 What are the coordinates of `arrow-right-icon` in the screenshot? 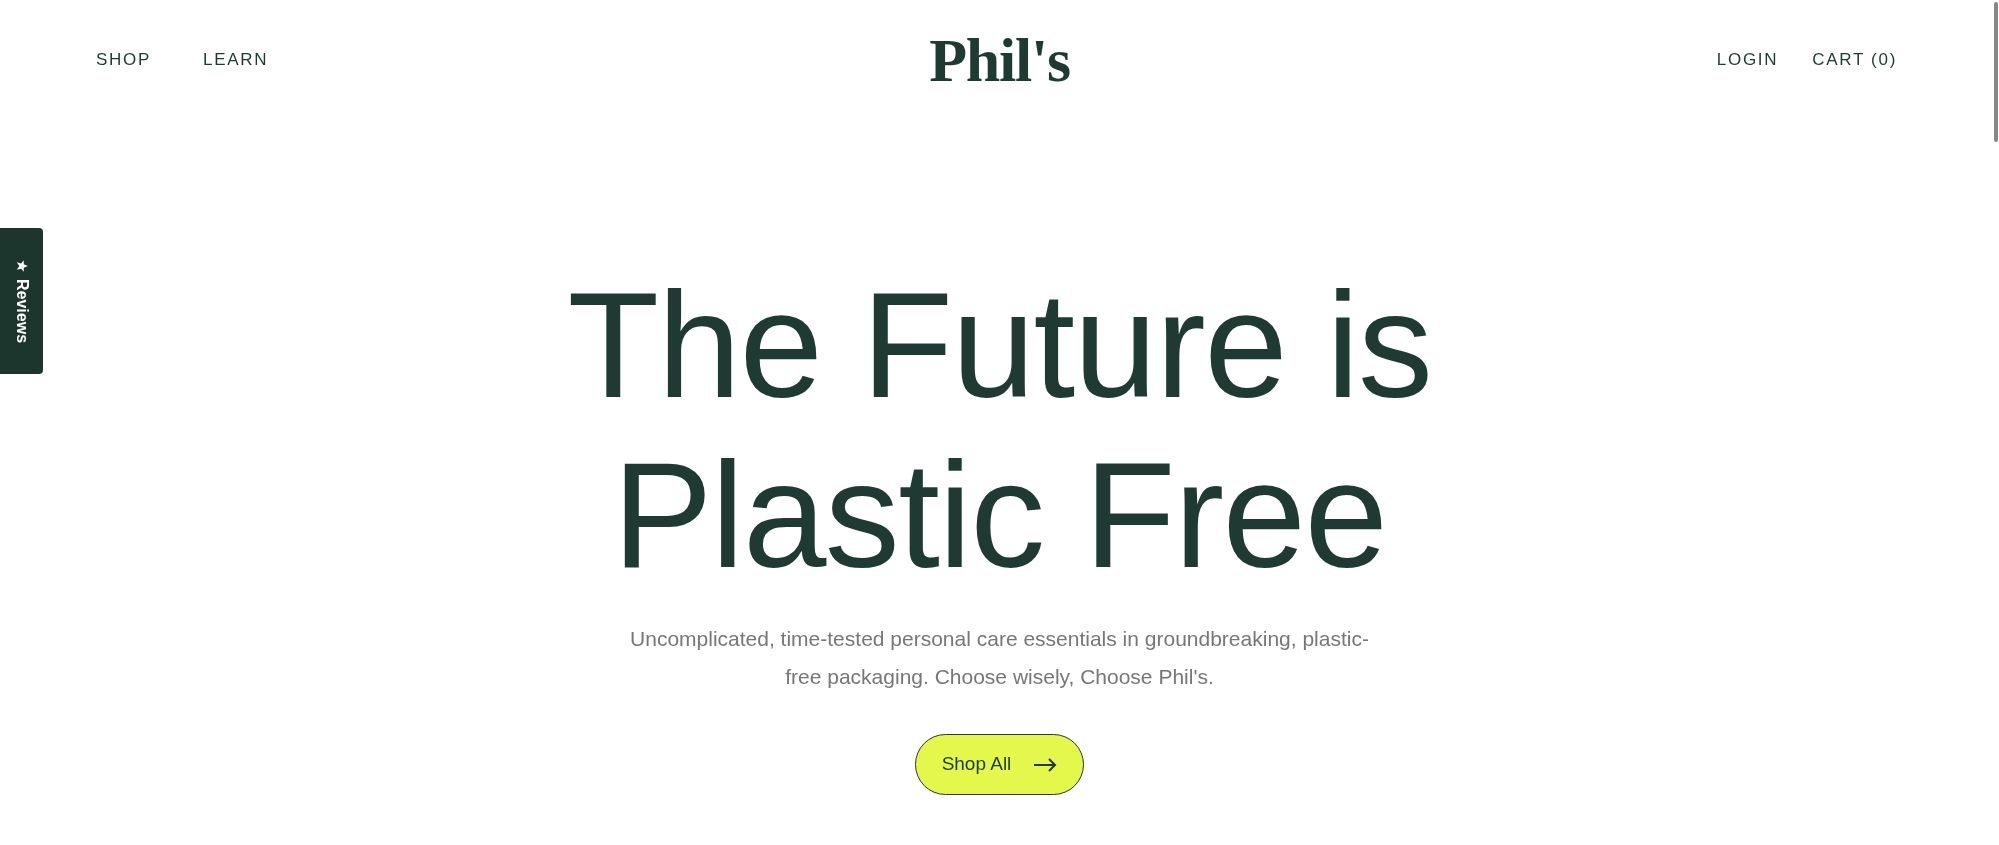 It's located at (1045, 764).